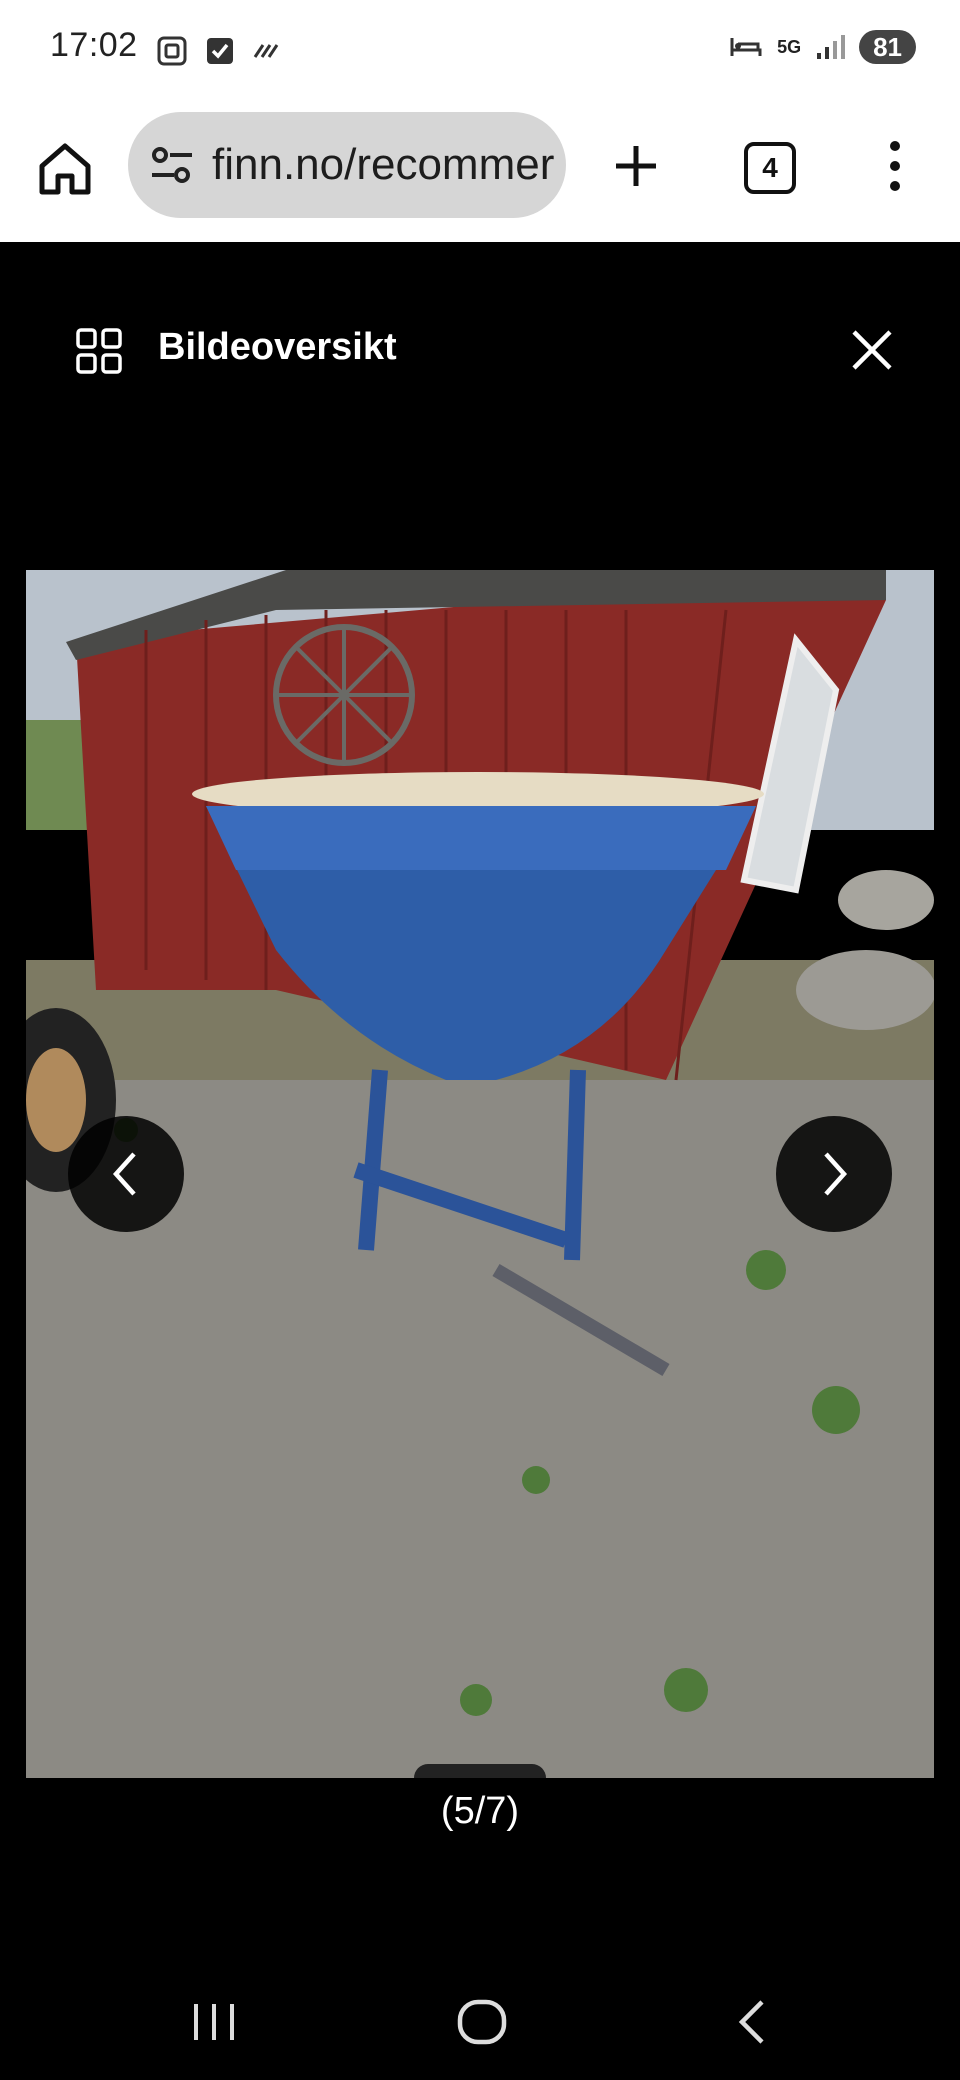 The image size is (960, 2080). Describe the element at coordinates (383, 164) in the screenshot. I see `url-text: finn.no/recommer` at that location.